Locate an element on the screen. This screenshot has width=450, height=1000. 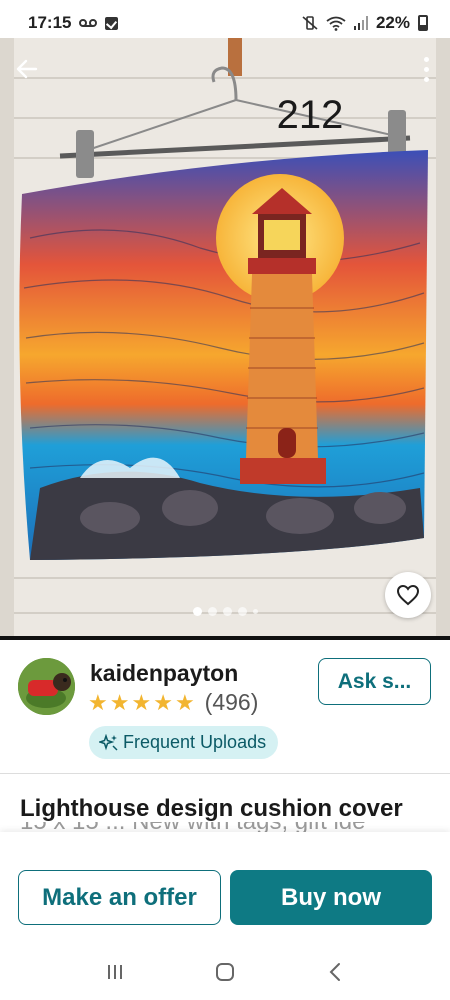
carousel-dots is located at coordinates (225, 611).